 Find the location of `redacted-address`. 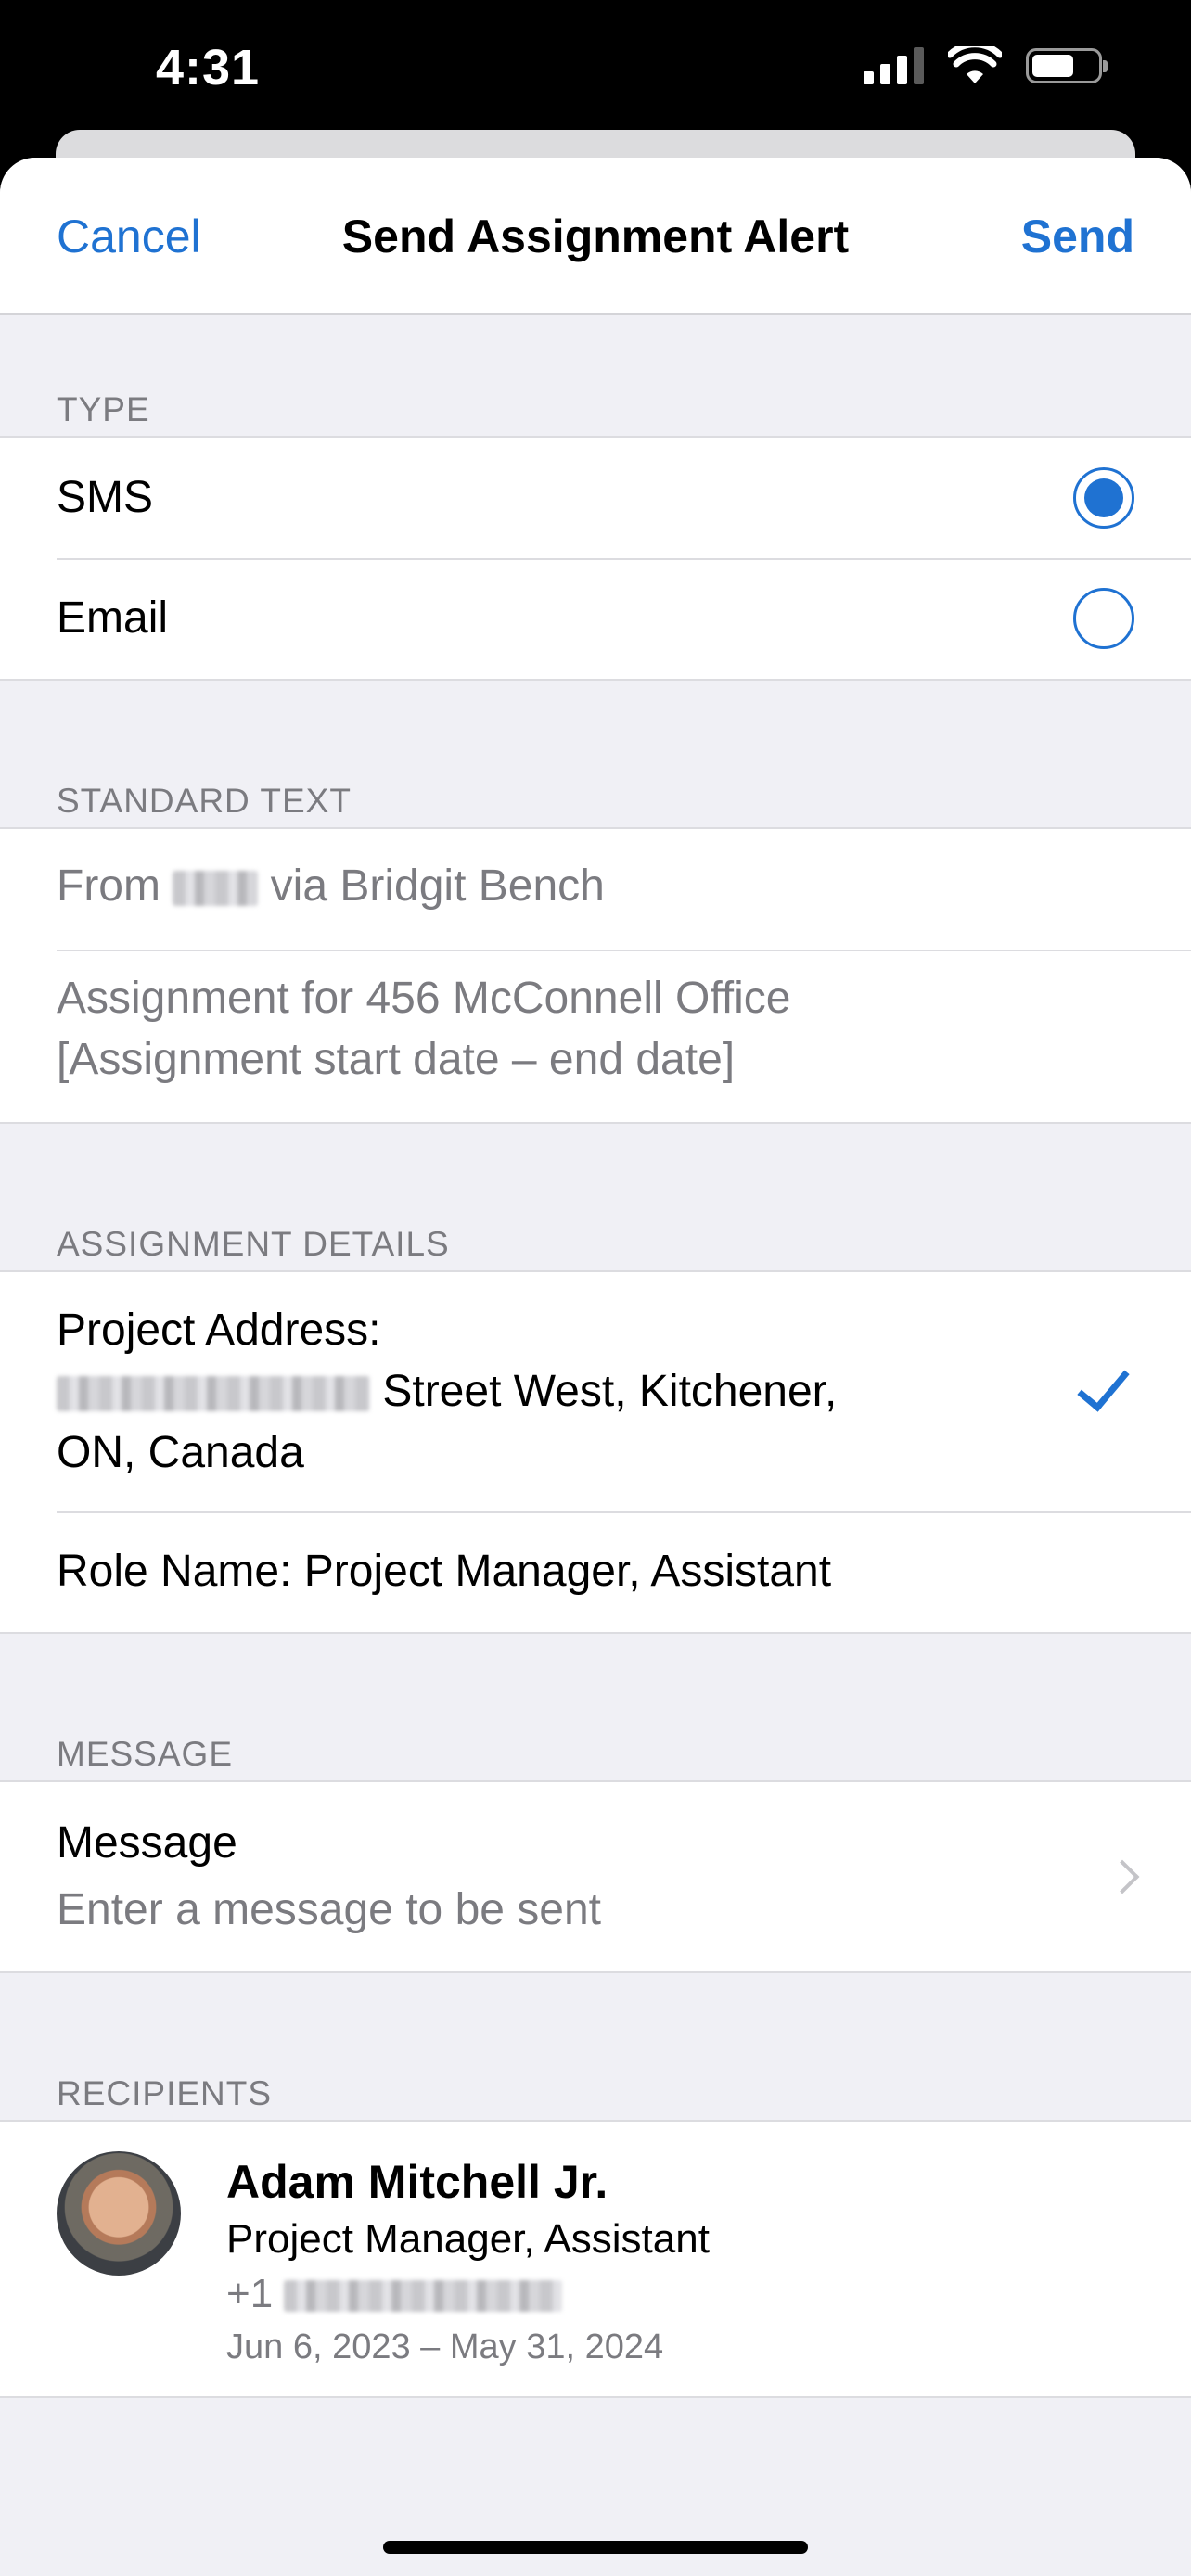

redacted-address is located at coordinates (213, 1394).